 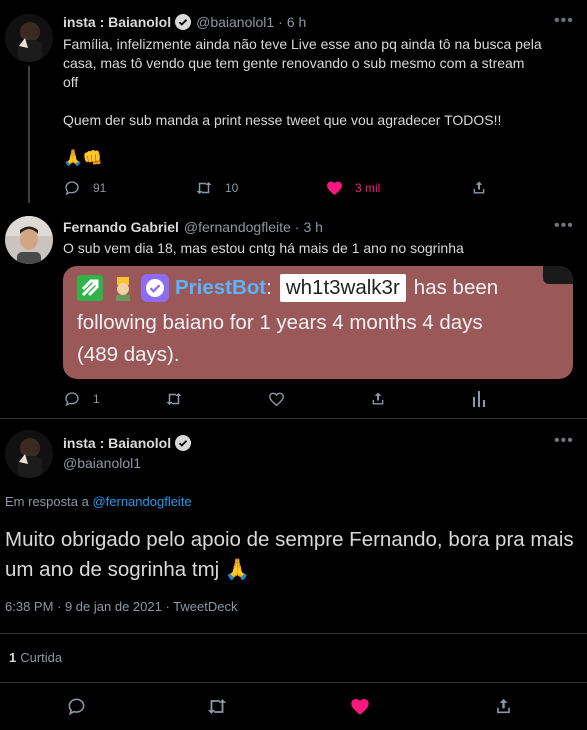 I want to click on reply-button, so click(x=76, y=706).